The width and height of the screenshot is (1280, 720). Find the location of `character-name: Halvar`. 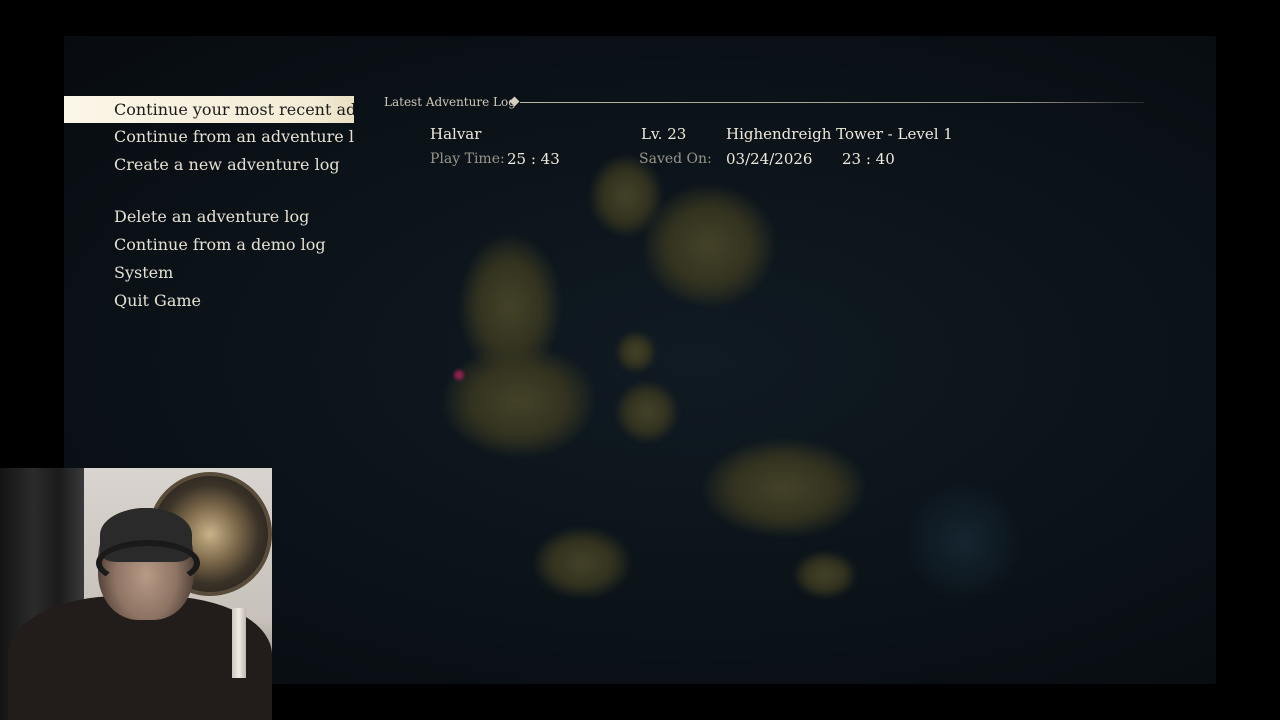

character-name: Halvar is located at coordinates (456, 134).